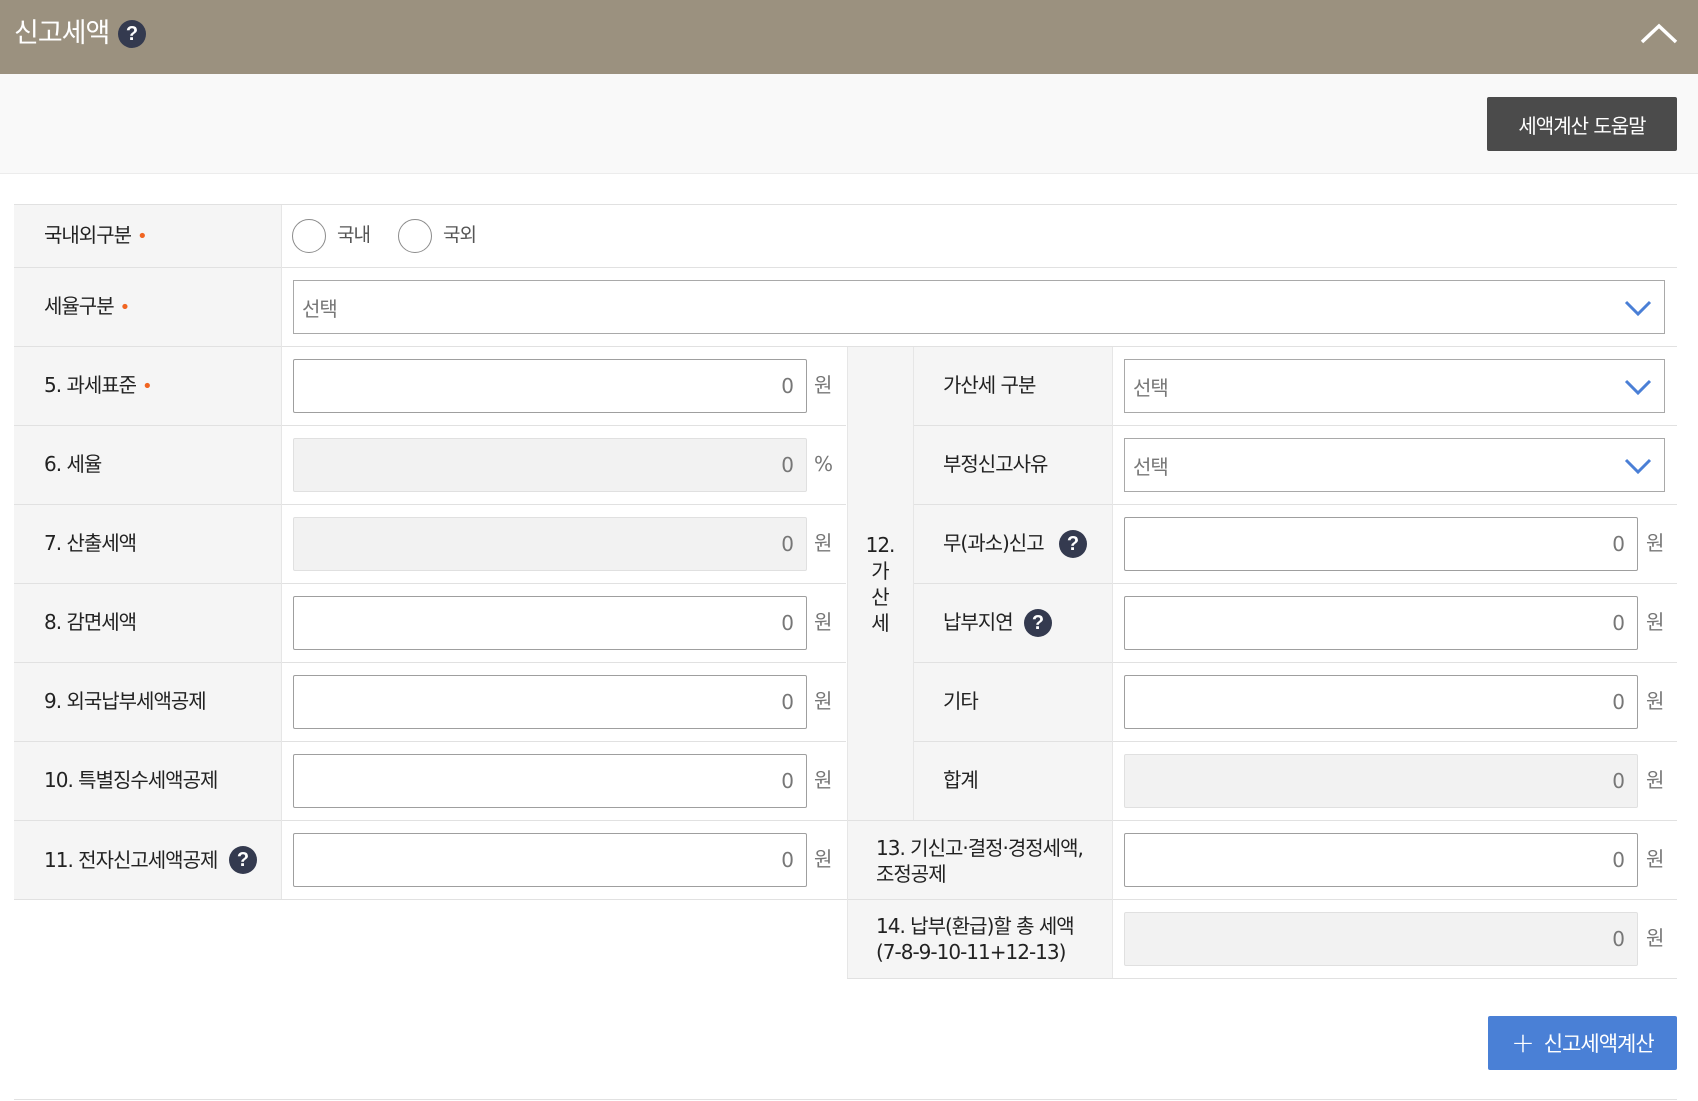 Image resolution: width=1698 pixels, height=1101 pixels. I want to click on bottom-divider, so click(845, 1099).